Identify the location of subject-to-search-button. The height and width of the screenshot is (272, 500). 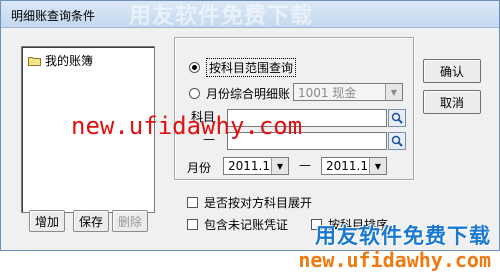
(397, 141).